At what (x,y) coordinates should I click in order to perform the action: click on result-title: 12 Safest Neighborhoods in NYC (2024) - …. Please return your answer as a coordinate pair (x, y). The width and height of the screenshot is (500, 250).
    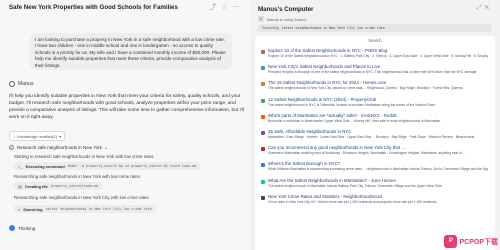
    Looking at the image, I should click on (322, 99).